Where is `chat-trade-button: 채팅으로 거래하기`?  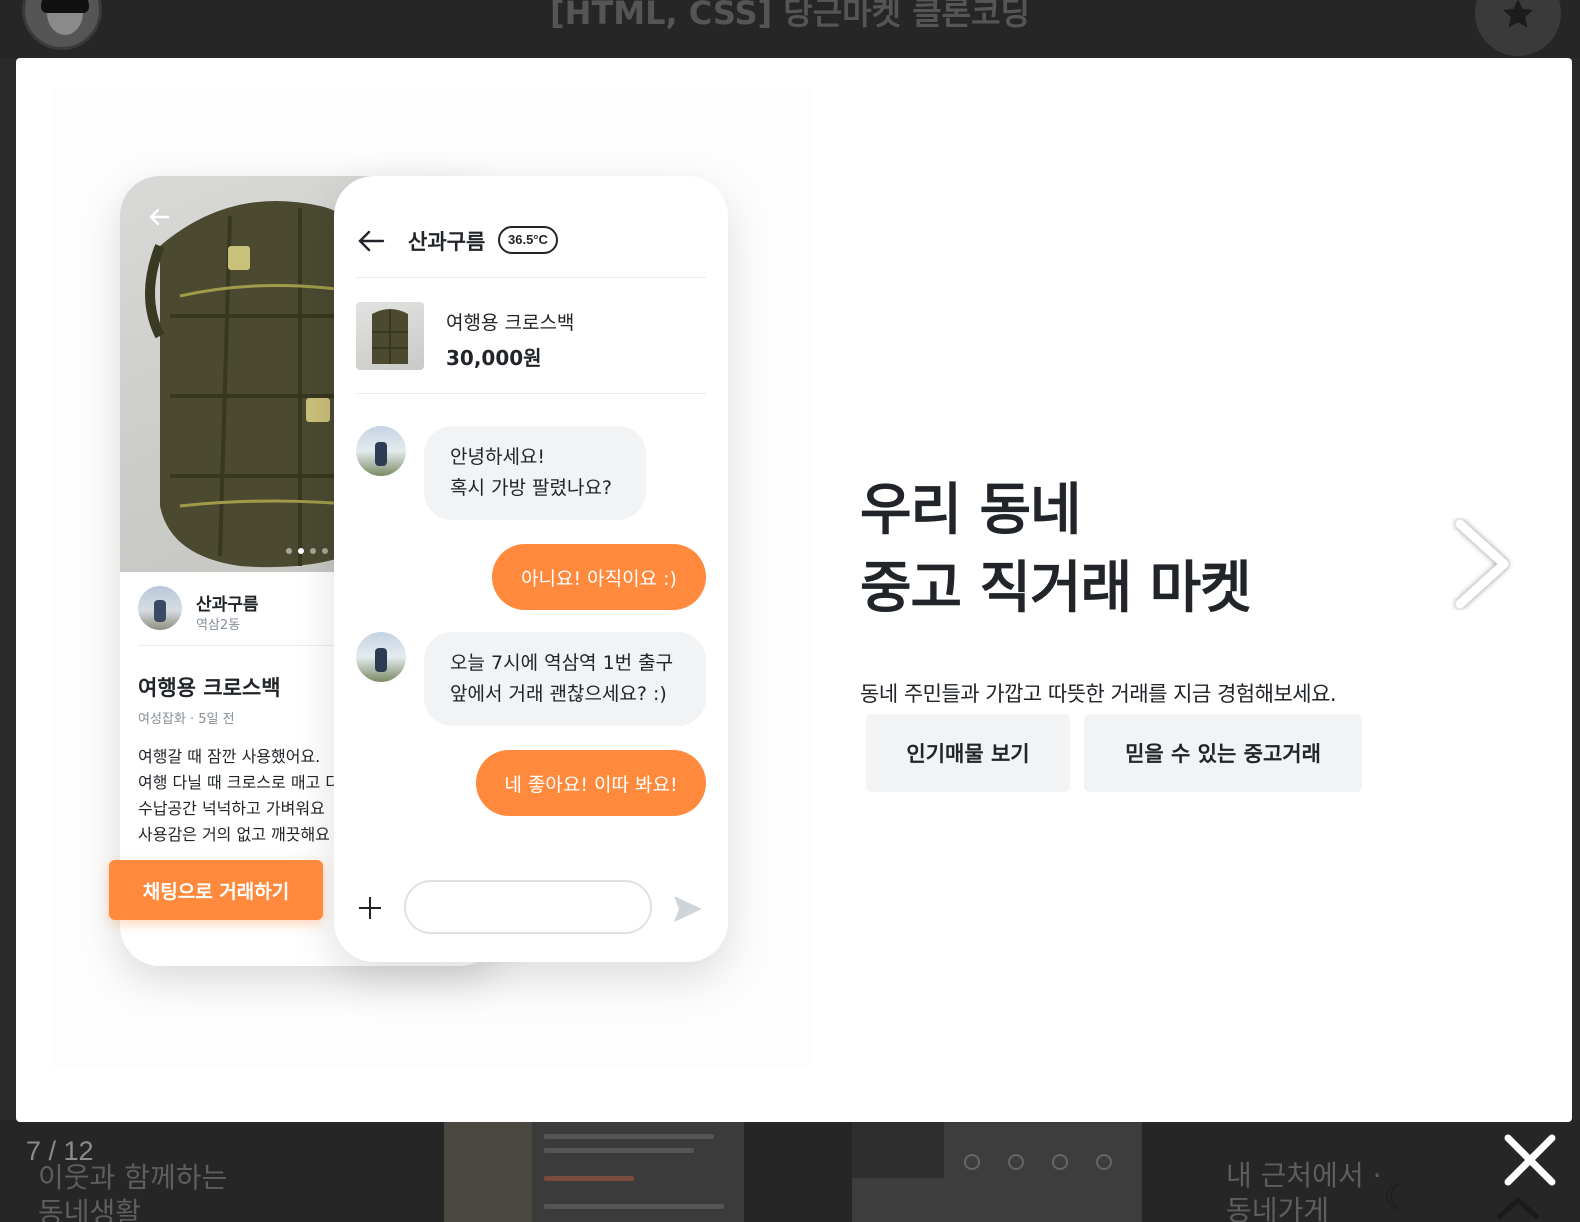 chat-trade-button: 채팅으로 거래하기 is located at coordinates (216, 890).